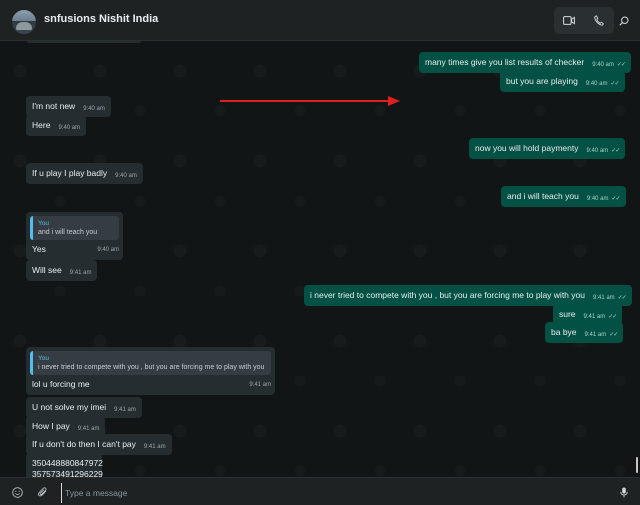 The height and width of the screenshot is (505, 640). I want to click on message-text: sure, so click(567, 314).